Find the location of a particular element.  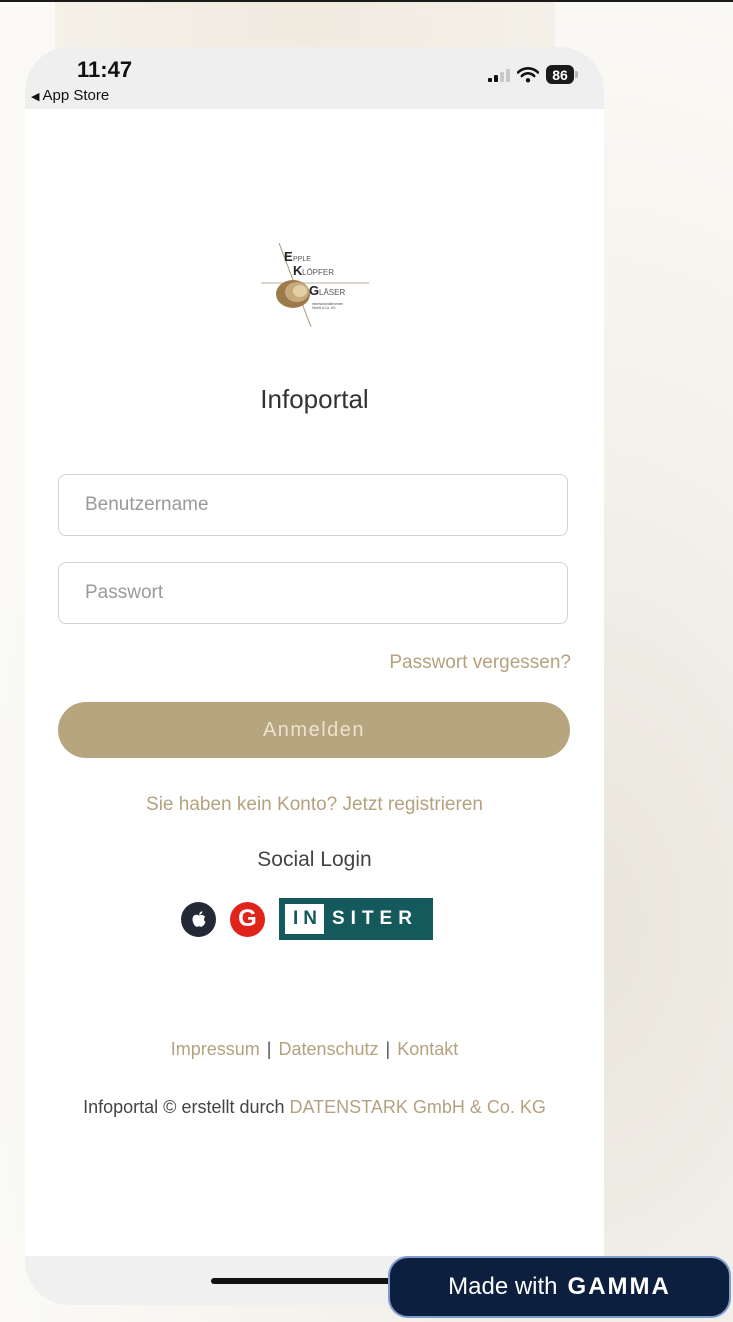

kontakt-link: Kontakt is located at coordinates (427, 1049).